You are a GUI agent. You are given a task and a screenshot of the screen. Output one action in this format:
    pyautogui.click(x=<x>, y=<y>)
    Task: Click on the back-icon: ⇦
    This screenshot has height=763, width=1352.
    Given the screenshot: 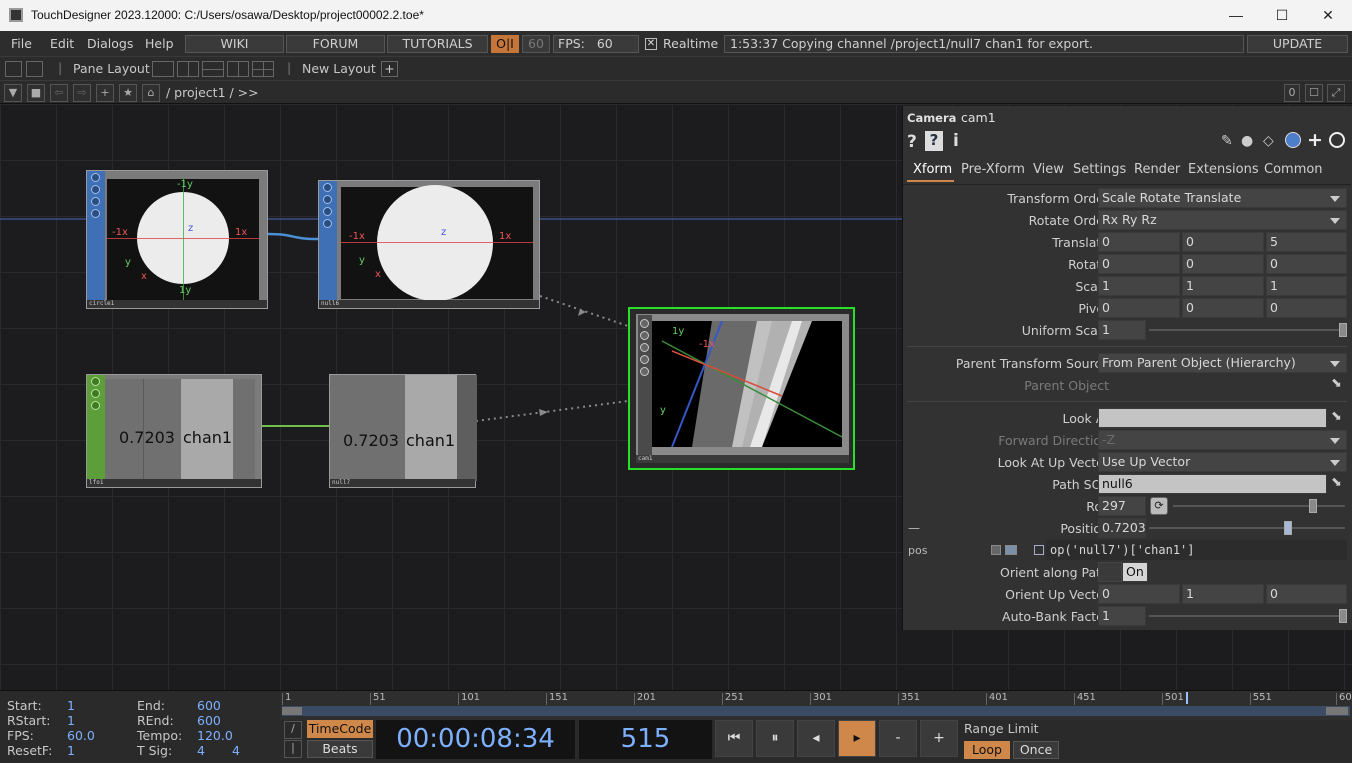 What is the action you would take?
    pyautogui.click(x=59, y=93)
    